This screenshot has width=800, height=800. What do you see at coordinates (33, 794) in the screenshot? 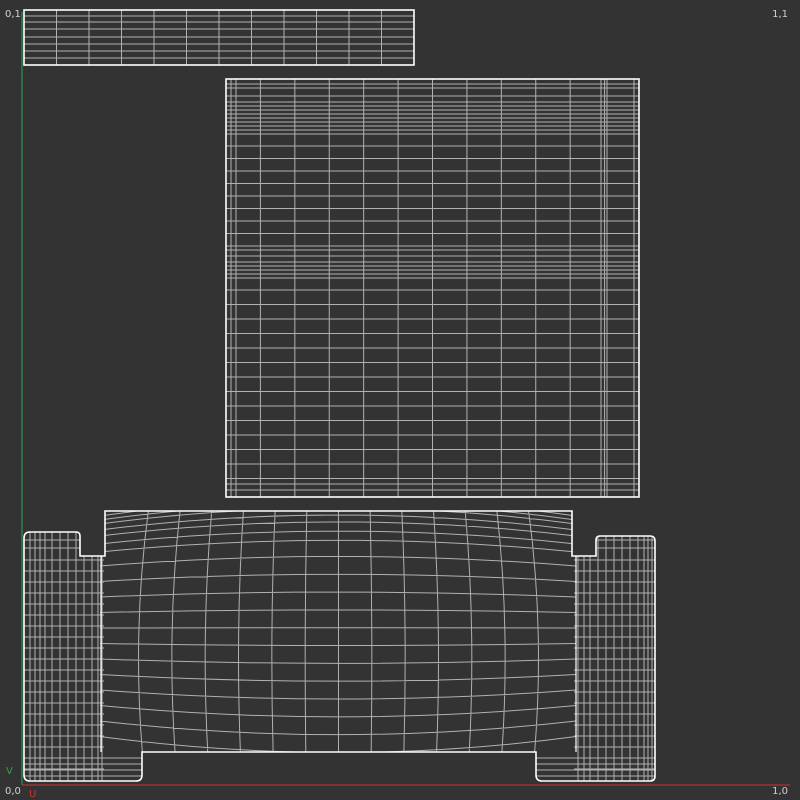
I see `u-axis-label: U` at bounding box center [33, 794].